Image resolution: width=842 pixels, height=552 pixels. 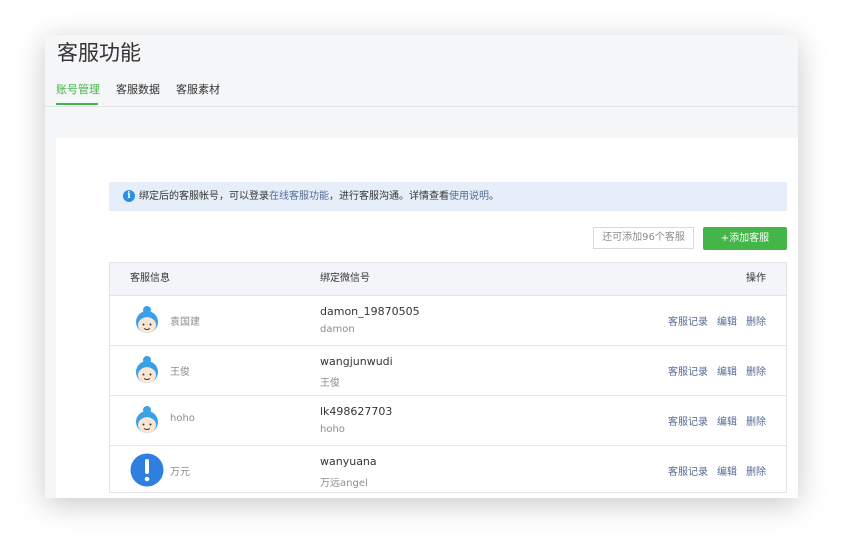 What do you see at coordinates (337, 329) in the screenshot?
I see `wechat-nickname: damon` at bounding box center [337, 329].